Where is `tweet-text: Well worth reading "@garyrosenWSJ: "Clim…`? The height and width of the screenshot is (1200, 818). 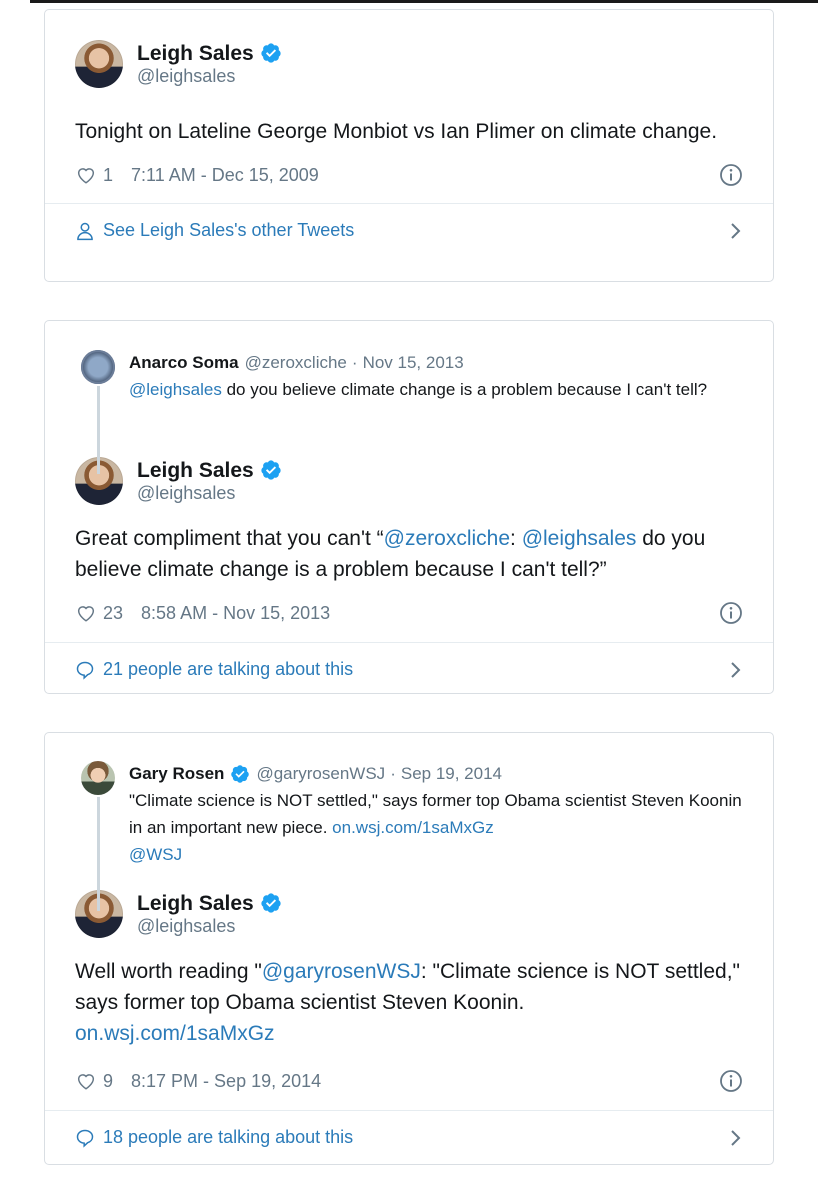 tweet-text: Well worth reading "@garyrosenWSJ: "Clim… is located at coordinates (409, 1002).